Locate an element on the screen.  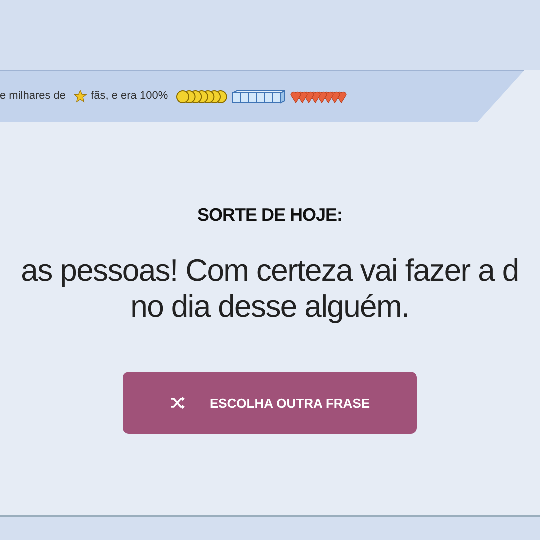
banner-text: fãs, e era 100% is located at coordinates (129, 96).